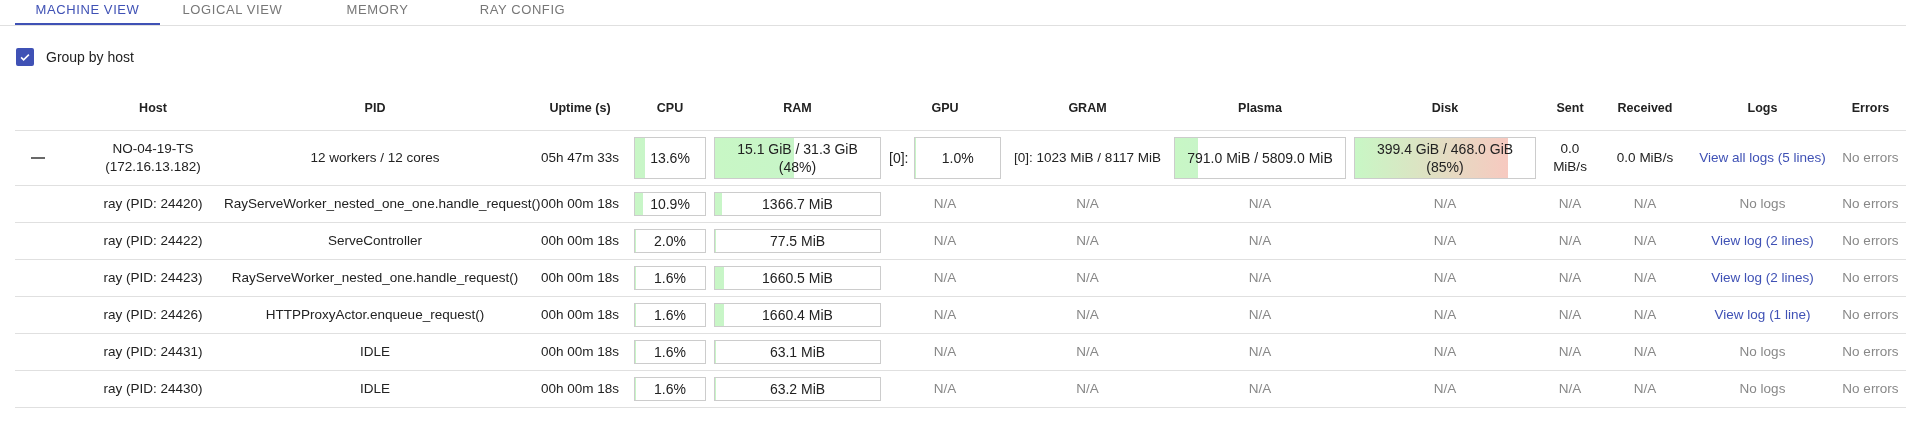  Describe the element at coordinates (670, 158) in the screenshot. I see `usage-meter: 13.6%` at that location.